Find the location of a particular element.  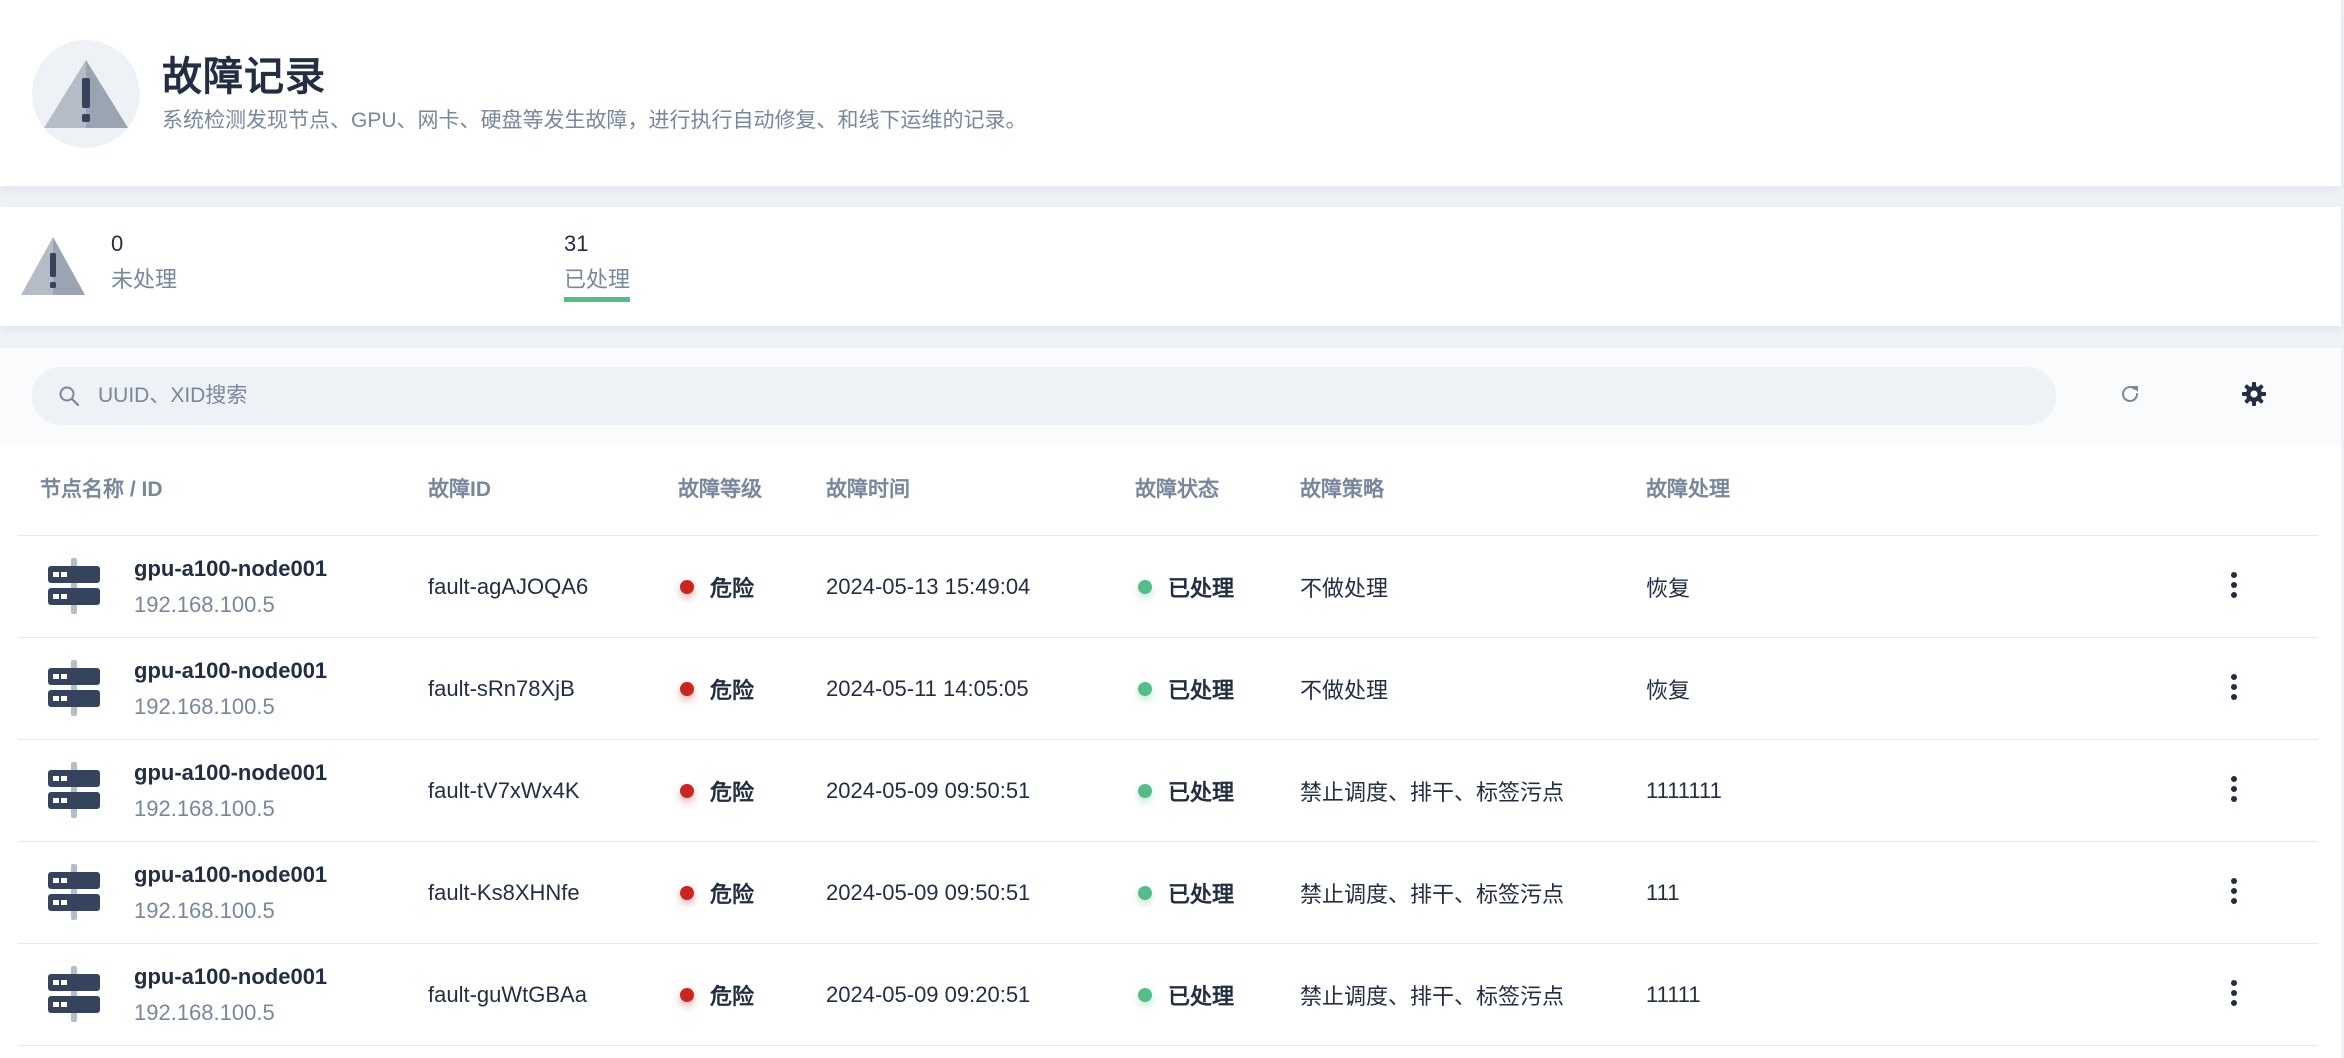

fault-id: fault-sRn78XjB is located at coordinates (501, 688).